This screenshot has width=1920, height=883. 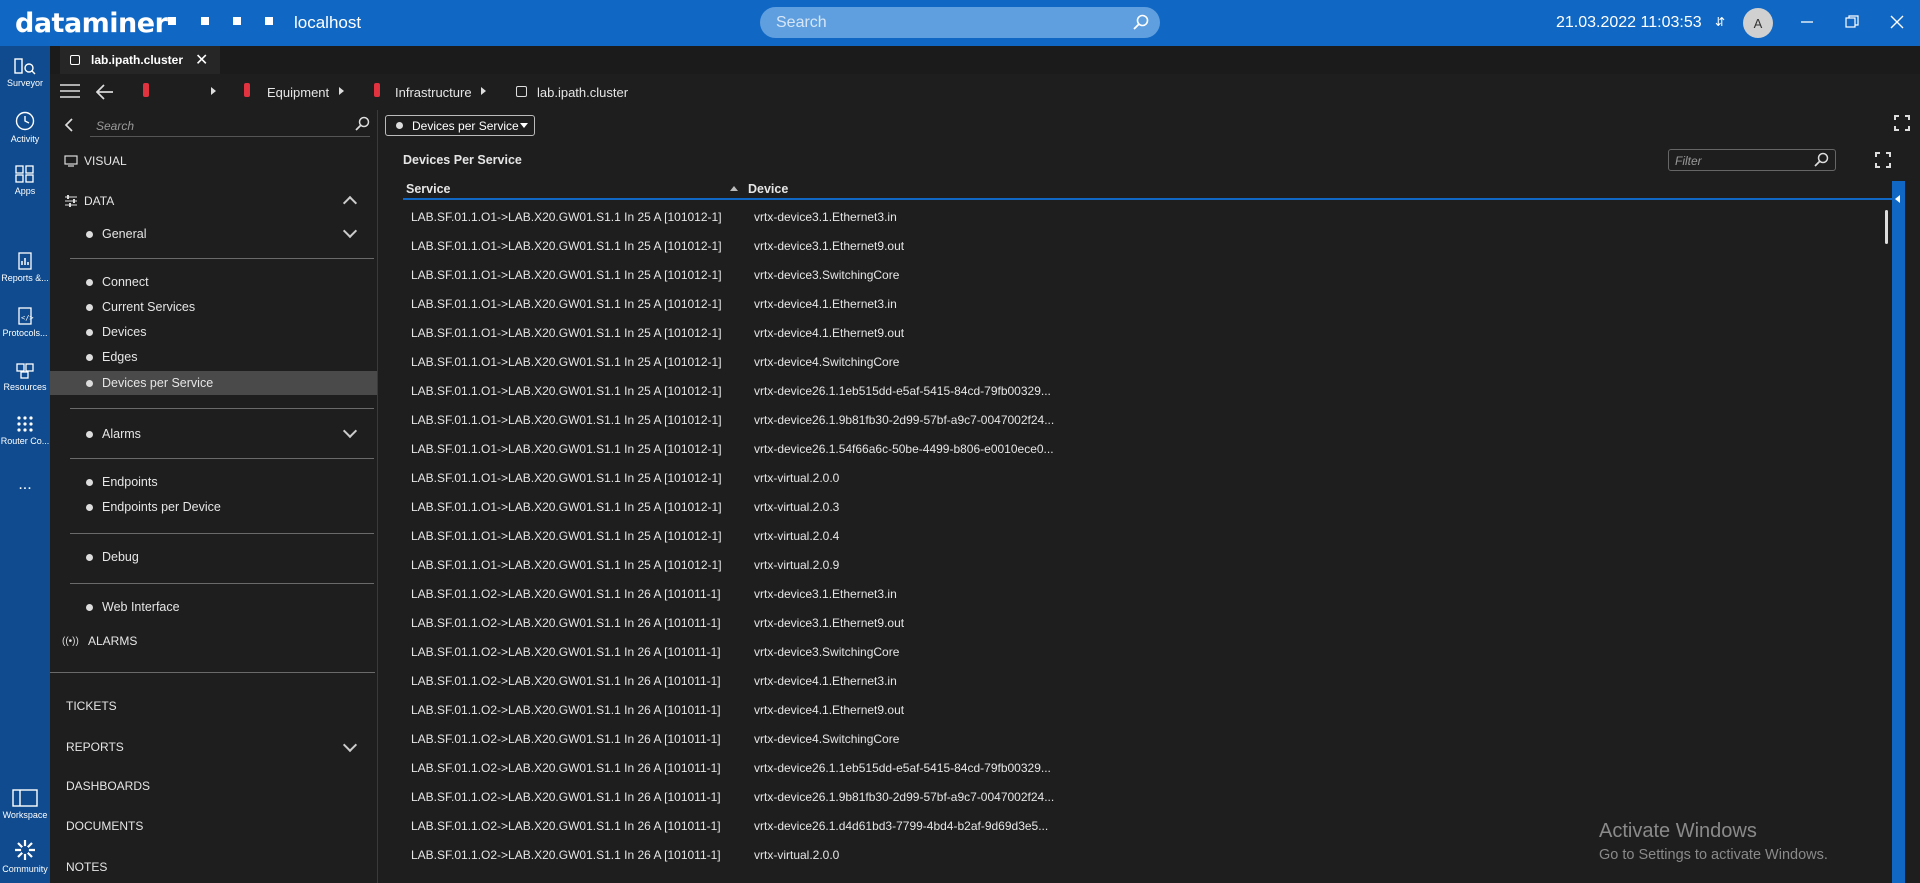 What do you see at coordinates (99, 641) in the screenshot?
I see `section-alarms: ((•)) ALARMS` at bounding box center [99, 641].